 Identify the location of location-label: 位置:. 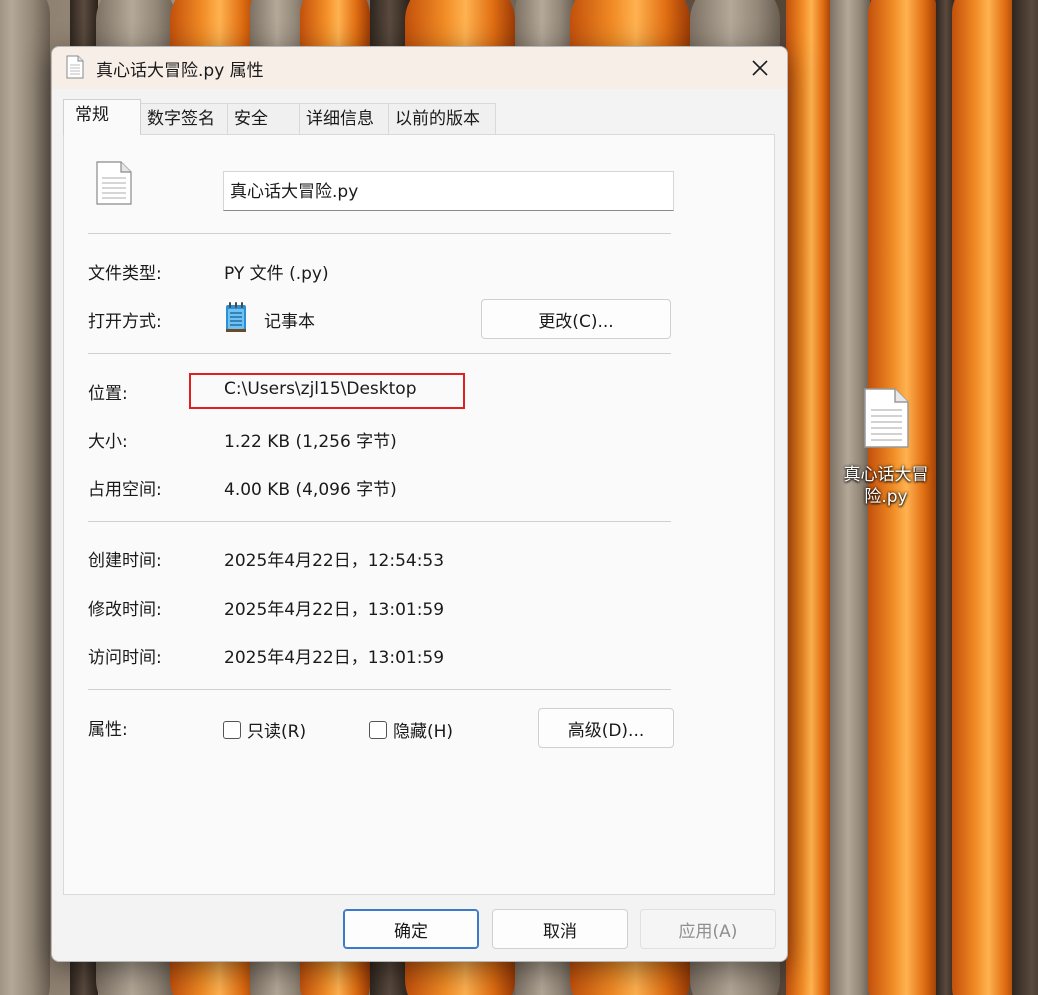
(108, 394).